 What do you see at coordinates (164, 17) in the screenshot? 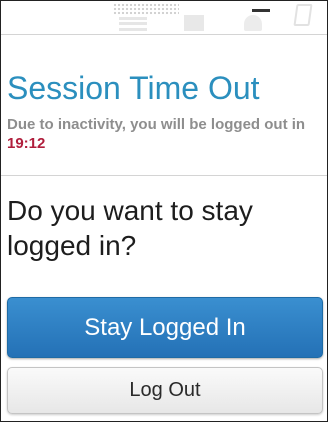
I see `background-toolbar` at bounding box center [164, 17].